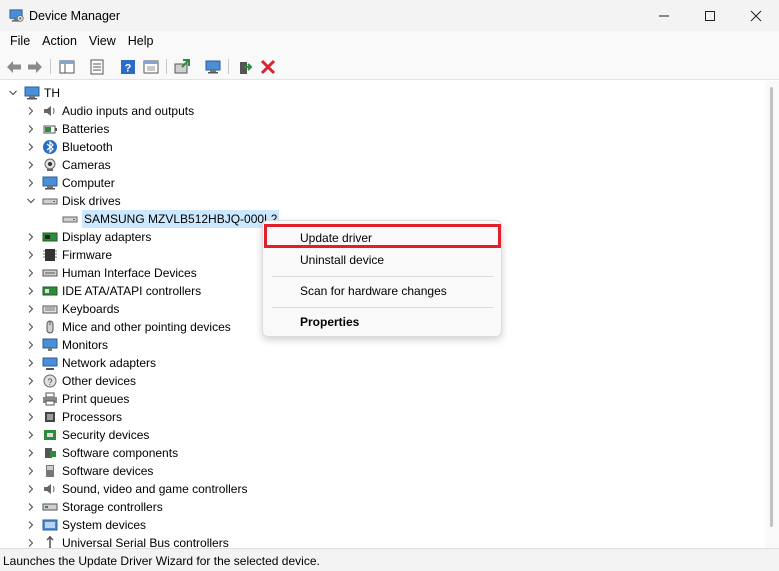 The image size is (779, 571). I want to click on tree-item-category: Cameras, so click(68, 165).